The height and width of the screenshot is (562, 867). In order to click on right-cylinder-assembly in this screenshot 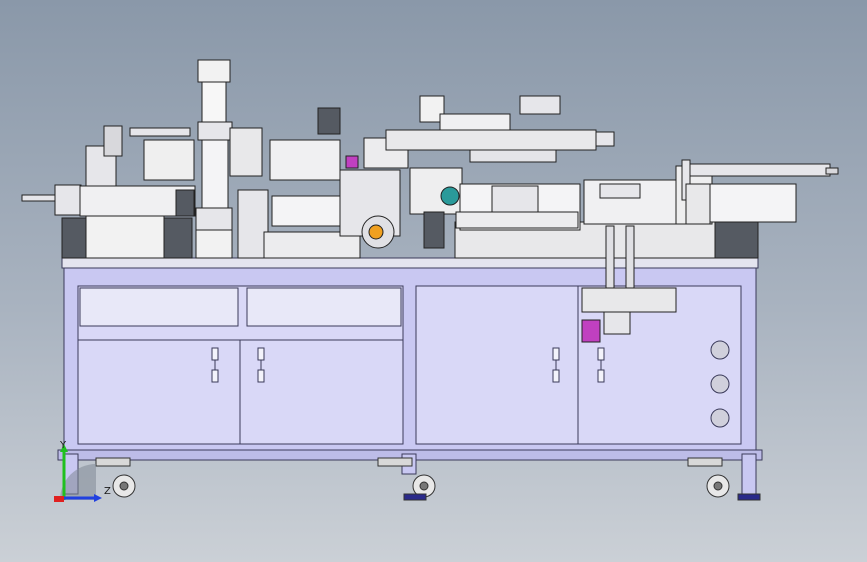, I will do `click(762, 194)`.